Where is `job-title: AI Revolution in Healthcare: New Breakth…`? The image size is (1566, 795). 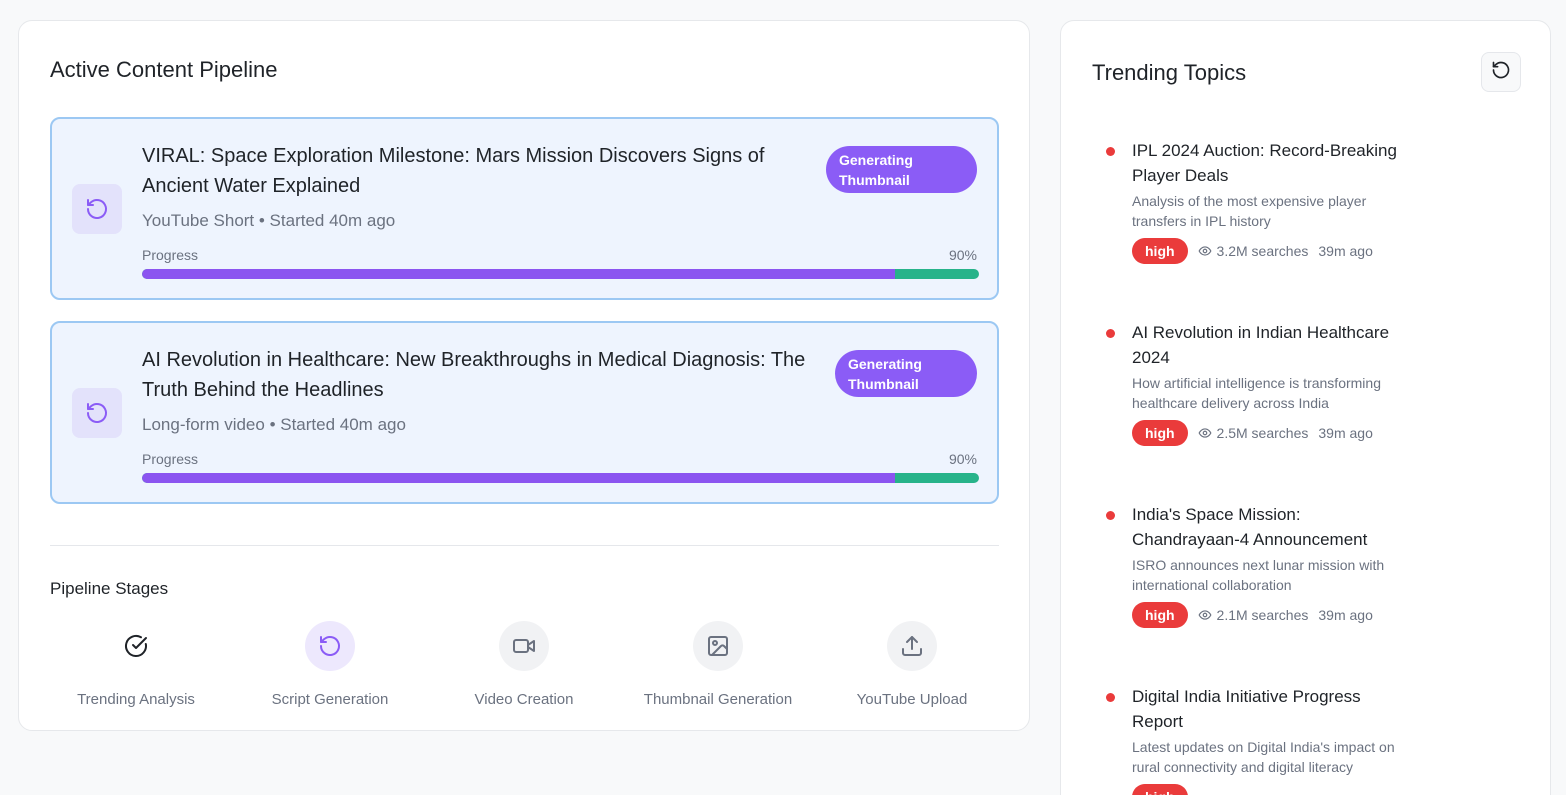
job-title: AI Revolution in Healthcare: New Breakth… is located at coordinates (474, 375).